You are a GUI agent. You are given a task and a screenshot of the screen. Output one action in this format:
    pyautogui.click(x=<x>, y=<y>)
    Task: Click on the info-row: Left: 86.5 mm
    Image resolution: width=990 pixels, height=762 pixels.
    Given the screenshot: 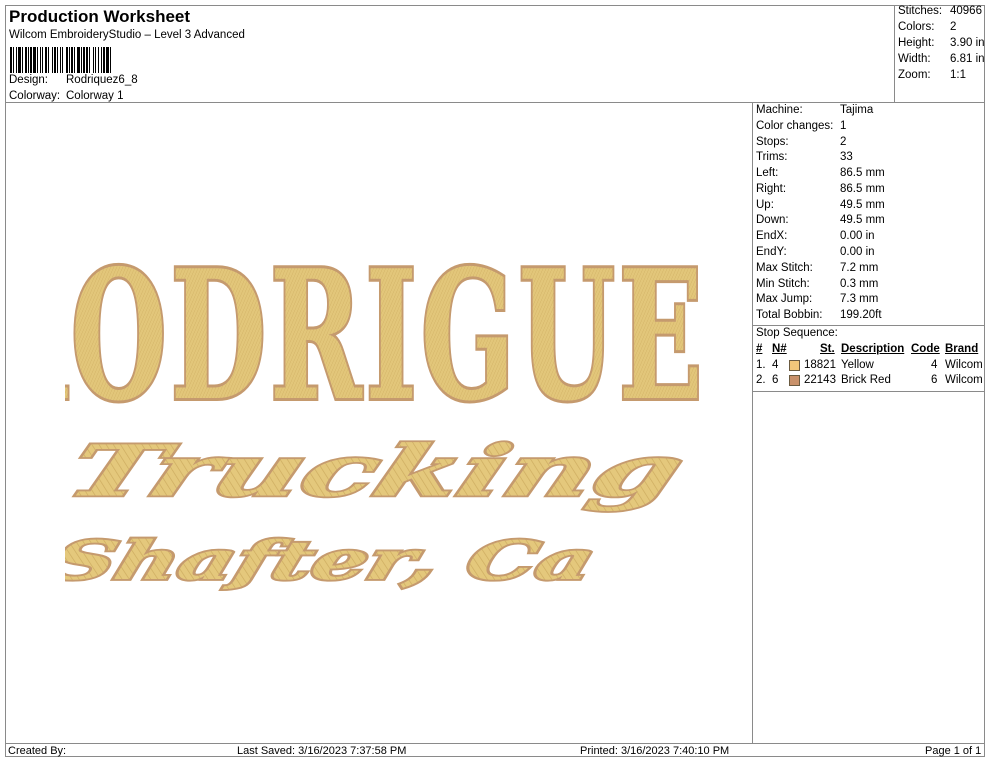 What is the action you would take?
    pyautogui.click(x=869, y=174)
    